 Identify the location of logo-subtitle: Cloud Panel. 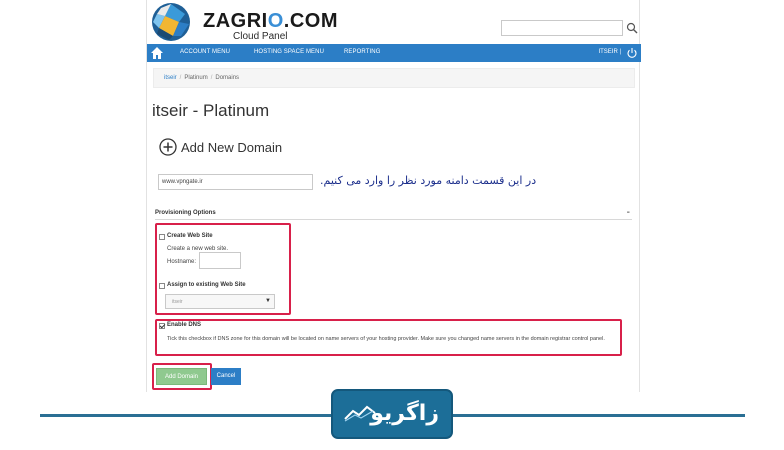
(260, 36).